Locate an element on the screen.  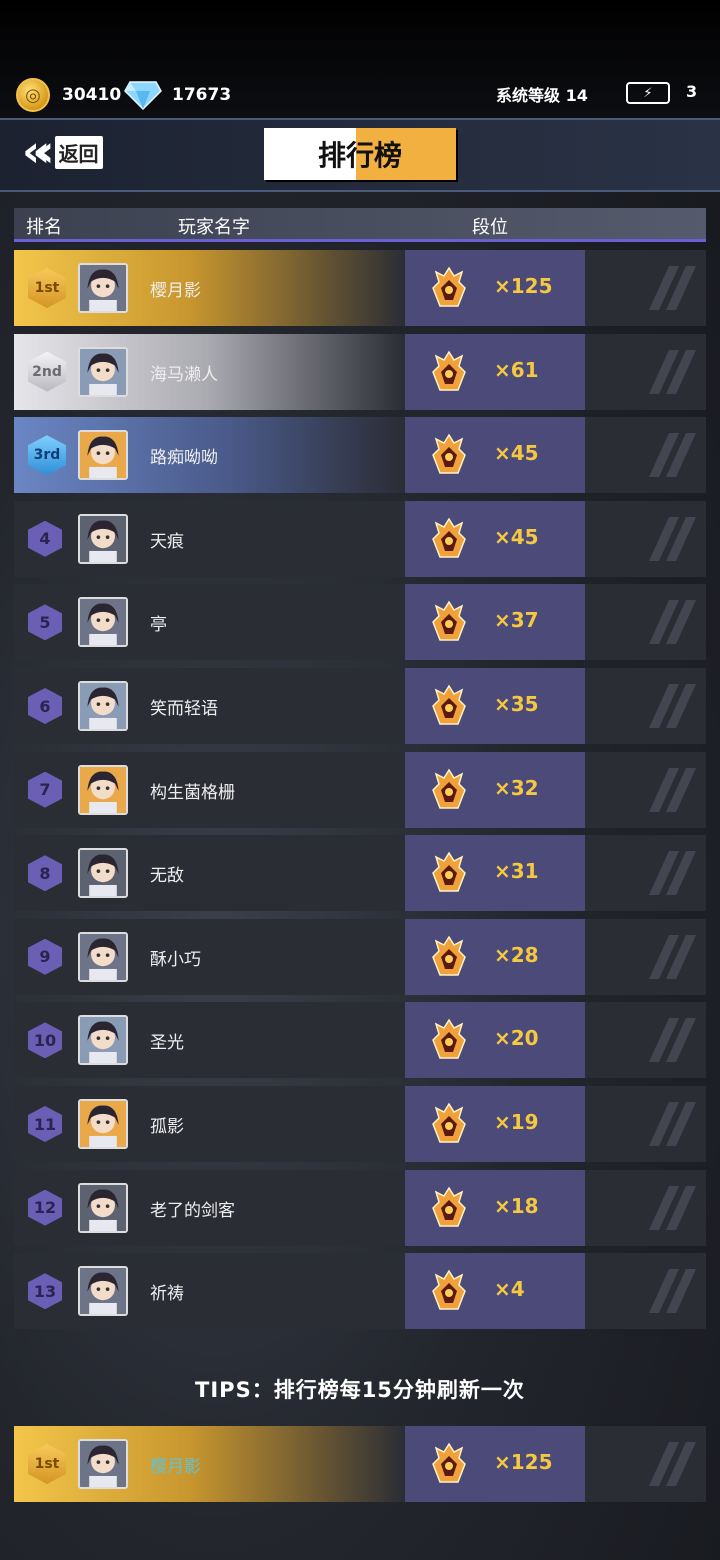
tier-score: ×18 is located at coordinates (516, 1205).